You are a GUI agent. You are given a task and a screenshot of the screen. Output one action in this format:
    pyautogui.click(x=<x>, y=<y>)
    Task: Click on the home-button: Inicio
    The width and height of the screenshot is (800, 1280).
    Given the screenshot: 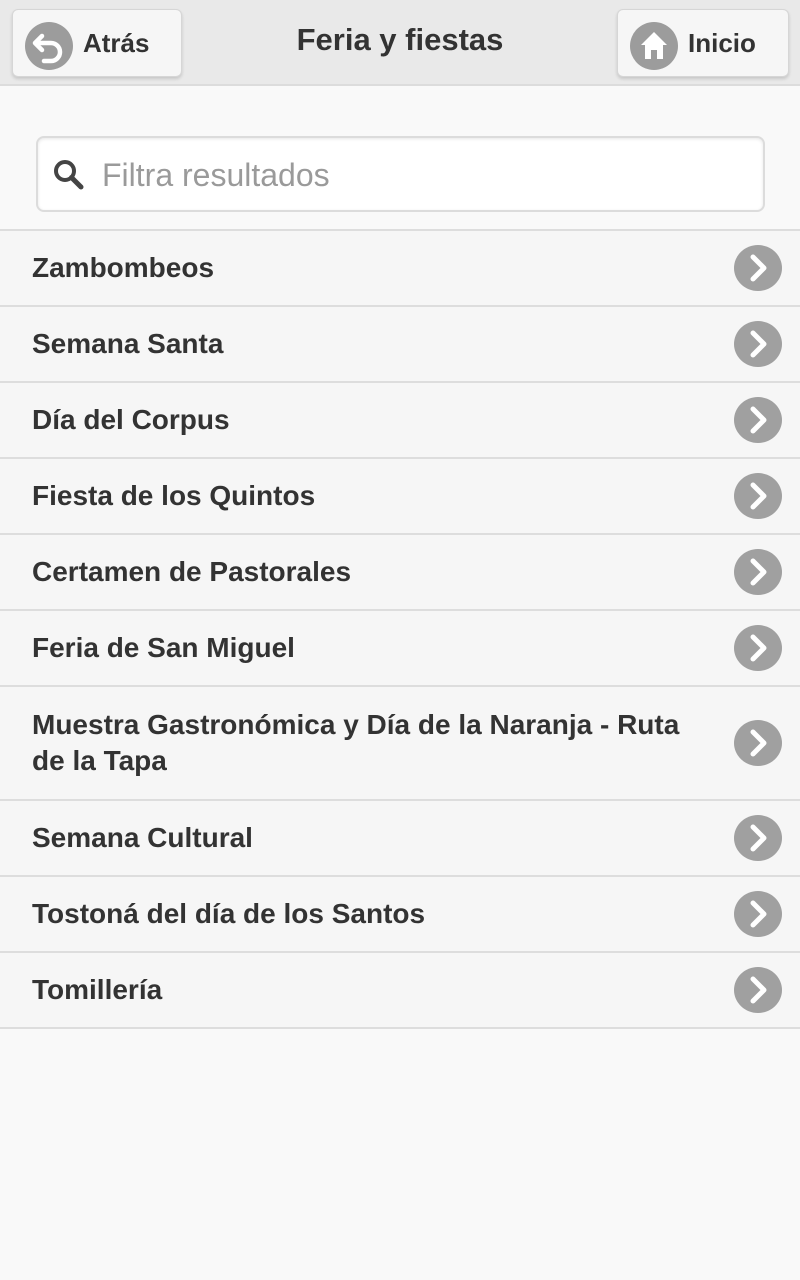 What is the action you would take?
    pyautogui.click(x=703, y=43)
    